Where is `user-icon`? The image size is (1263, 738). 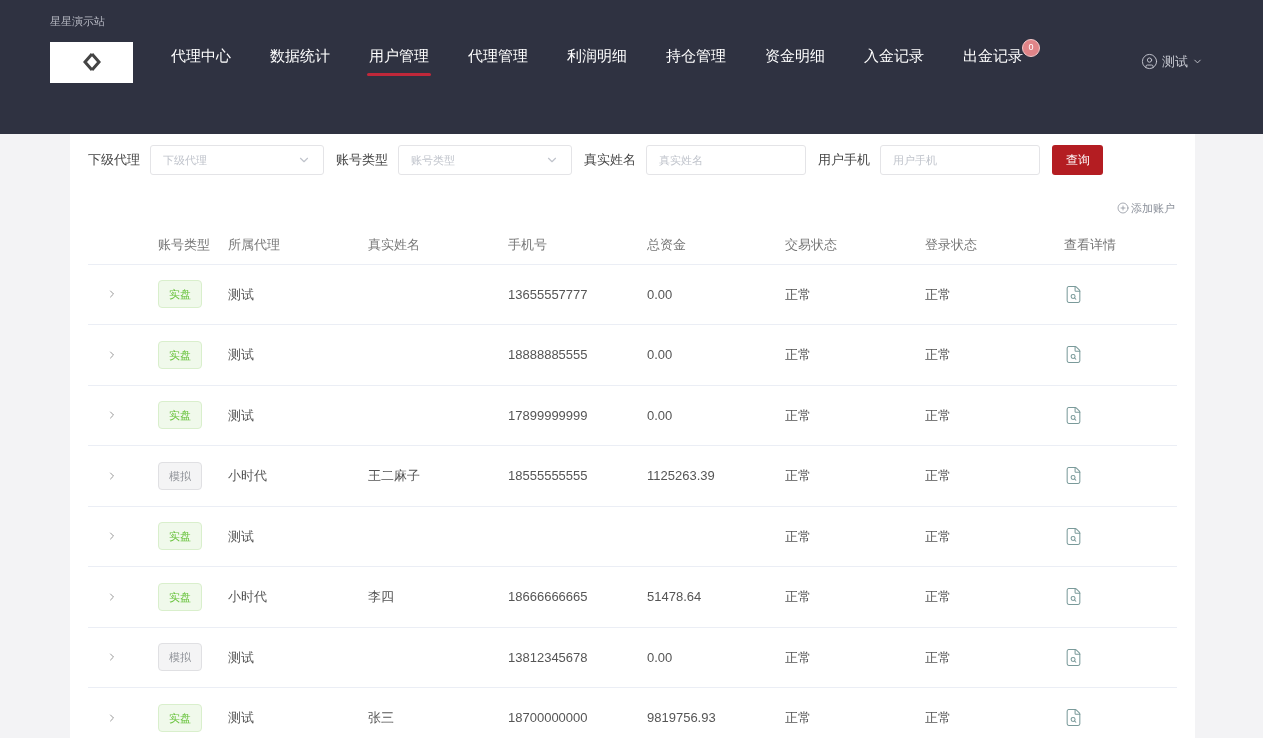
user-icon is located at coordinates (1149, 62).